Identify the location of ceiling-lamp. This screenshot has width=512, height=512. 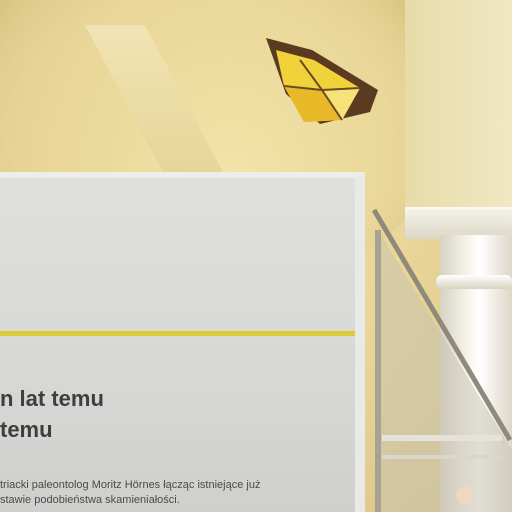
(323, 81).